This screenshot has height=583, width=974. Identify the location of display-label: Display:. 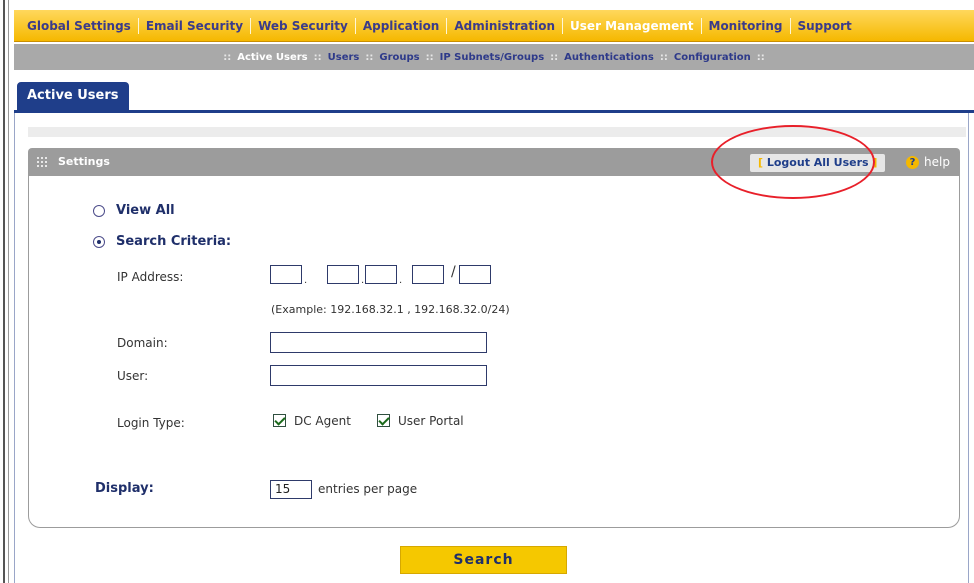
(124, 488).